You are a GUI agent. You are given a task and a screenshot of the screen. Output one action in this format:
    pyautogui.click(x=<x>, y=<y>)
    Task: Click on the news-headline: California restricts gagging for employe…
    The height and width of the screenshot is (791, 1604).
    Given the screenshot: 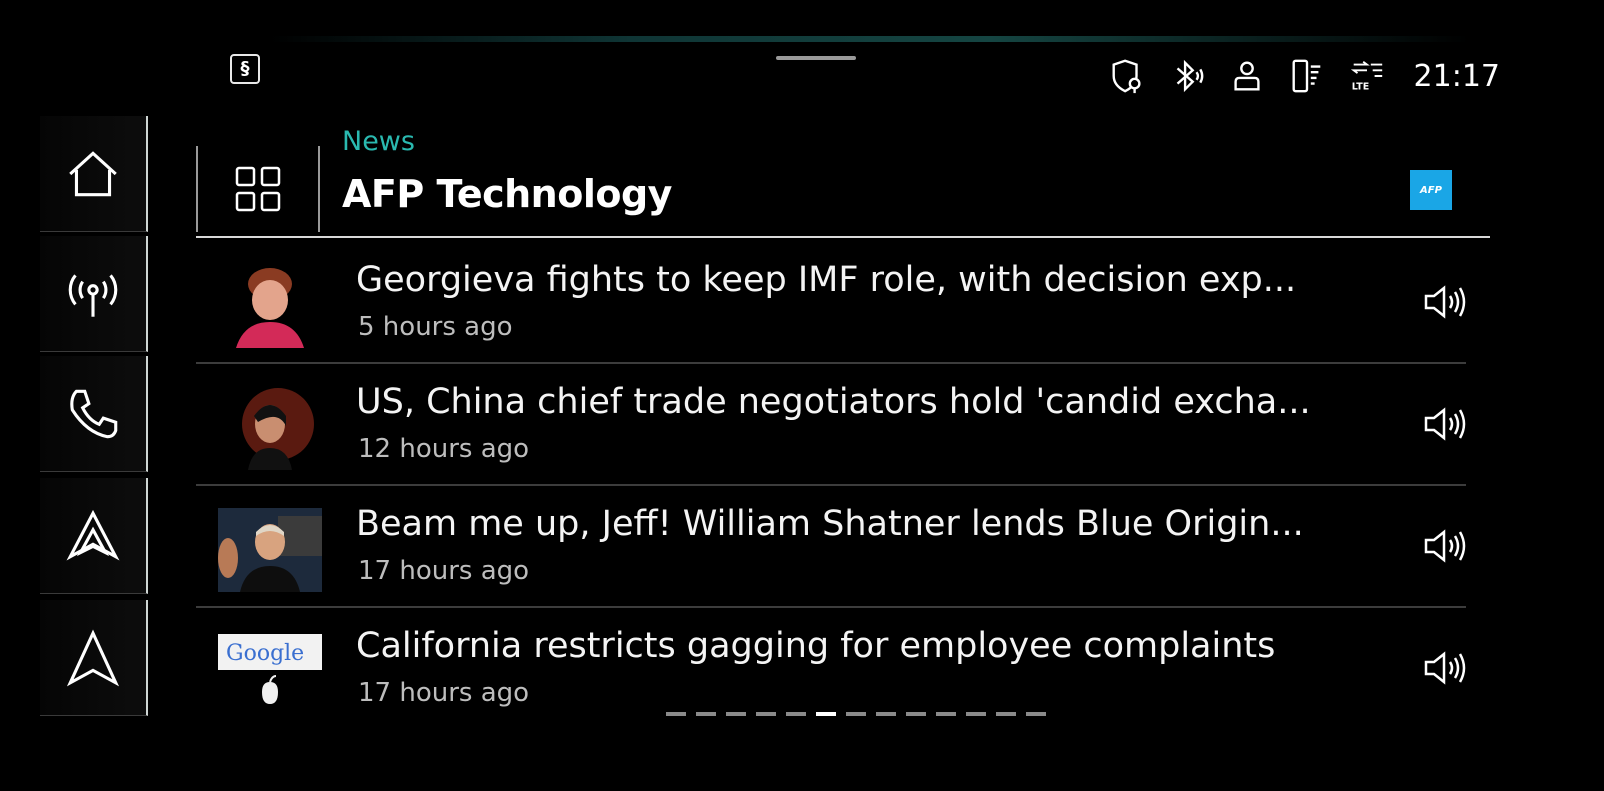 What is the action you would take?
    pyautogui.click(x=816, y=646)
    